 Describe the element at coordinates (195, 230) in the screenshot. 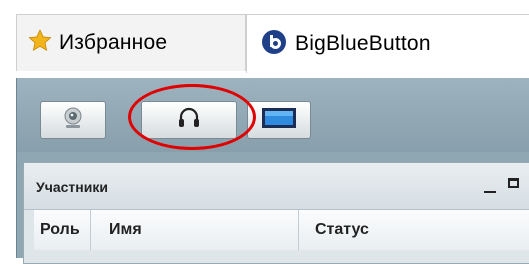

I see `column-header-name: Имя` at that location.